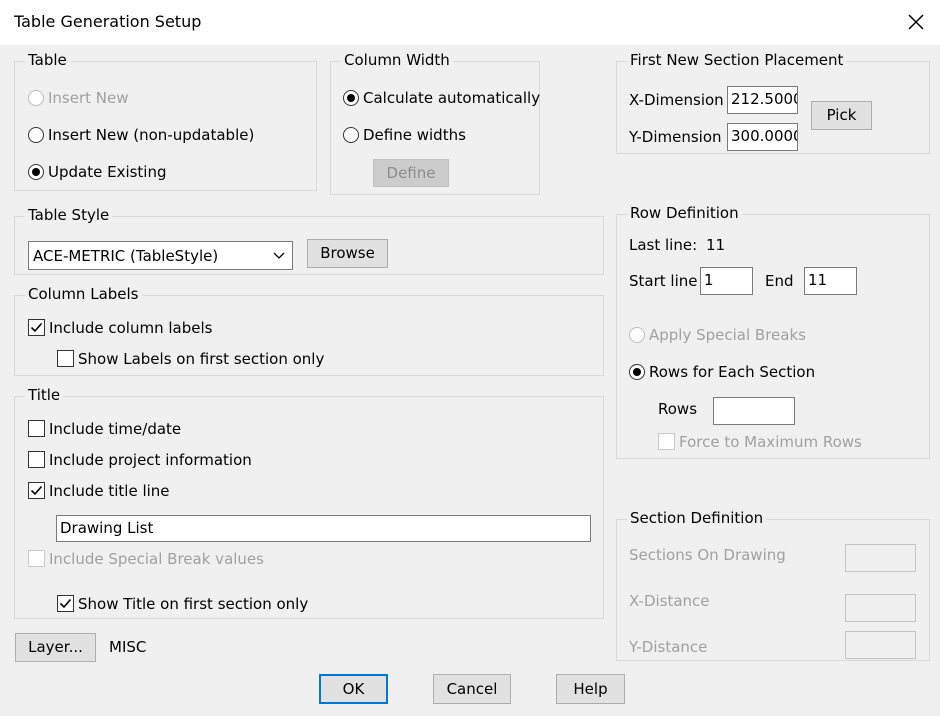 Image resolution: width=940 pixels, height=716 pixels. I want to click on row-definition-legend: Row Definition, so click(684, 213).